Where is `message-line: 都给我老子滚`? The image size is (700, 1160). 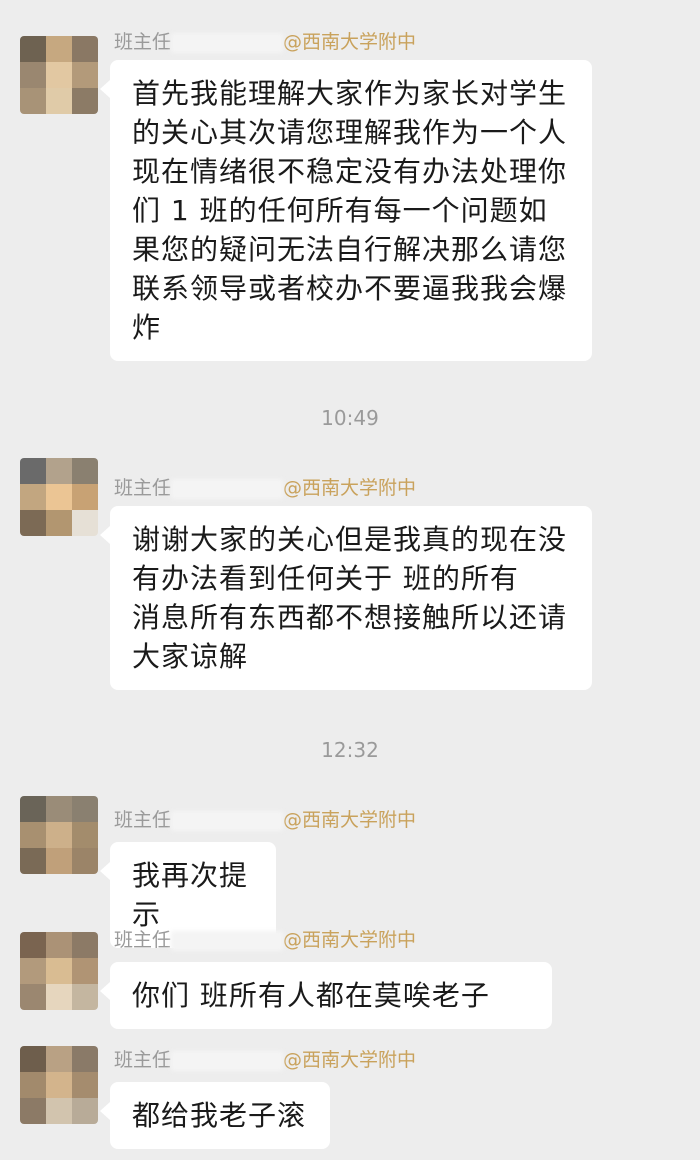 message-line: 都给我老子滚 is located at coordinates (219, 1115).